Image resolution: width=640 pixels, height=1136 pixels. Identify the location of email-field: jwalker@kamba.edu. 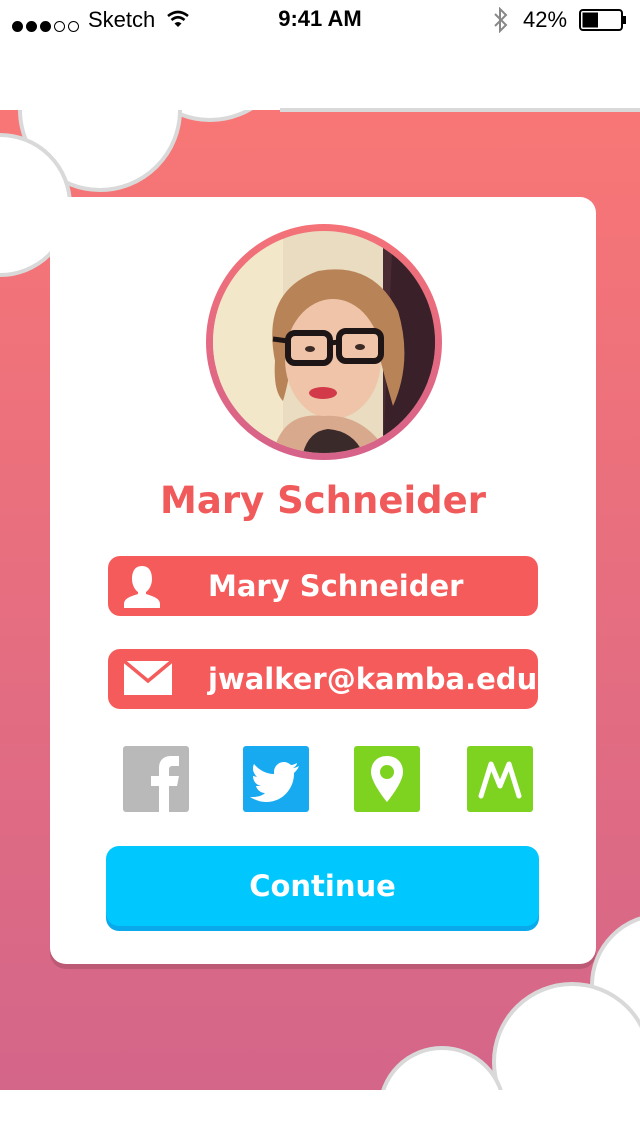
(323, 679).